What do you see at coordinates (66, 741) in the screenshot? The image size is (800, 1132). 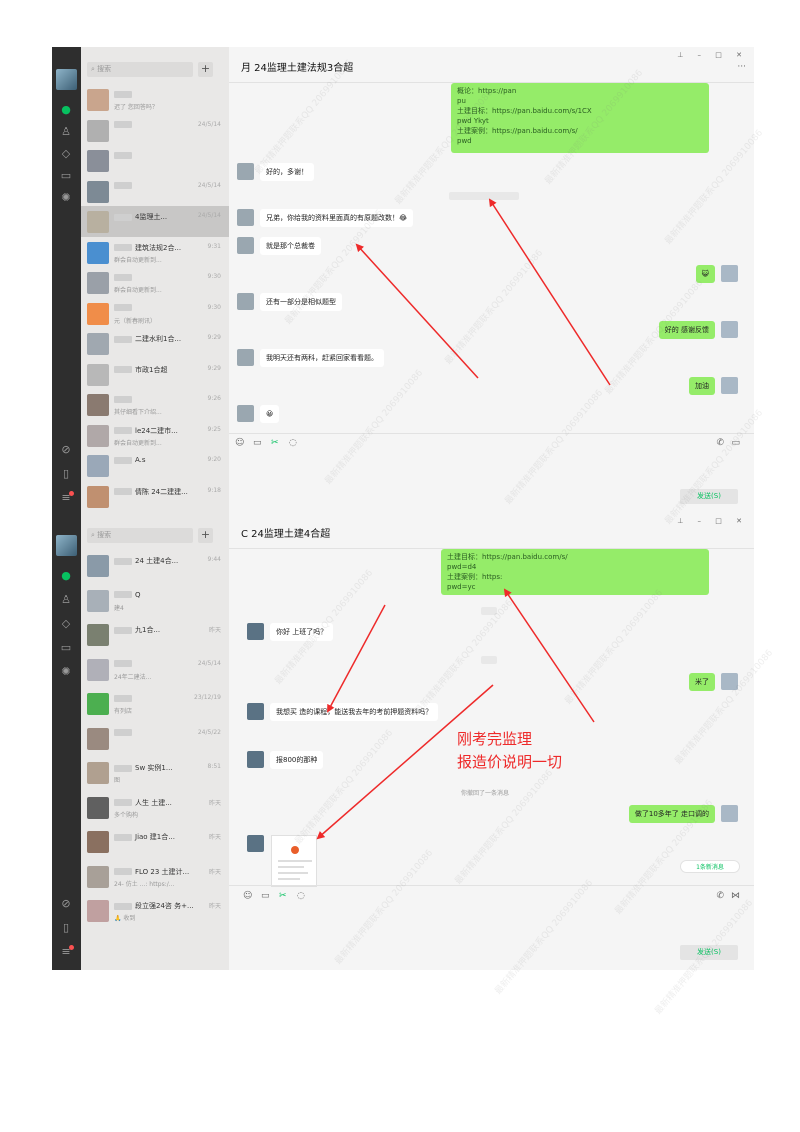 I see `nav-rail: ● ♙ ◇ ▭ ✺ ⊘ ▯ ≡` at bounding box center [66, 741].